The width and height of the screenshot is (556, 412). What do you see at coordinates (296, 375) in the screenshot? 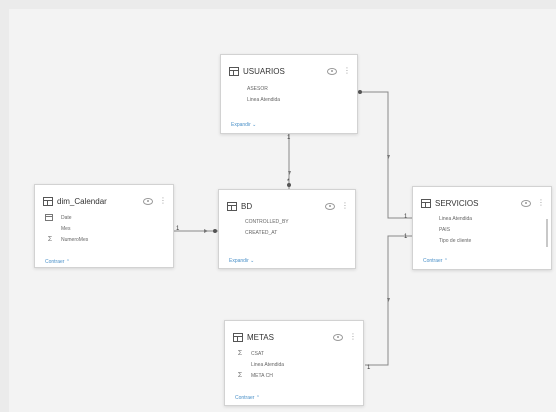
I see `field-row: Σ META CH` at bounding box center [296, 375].